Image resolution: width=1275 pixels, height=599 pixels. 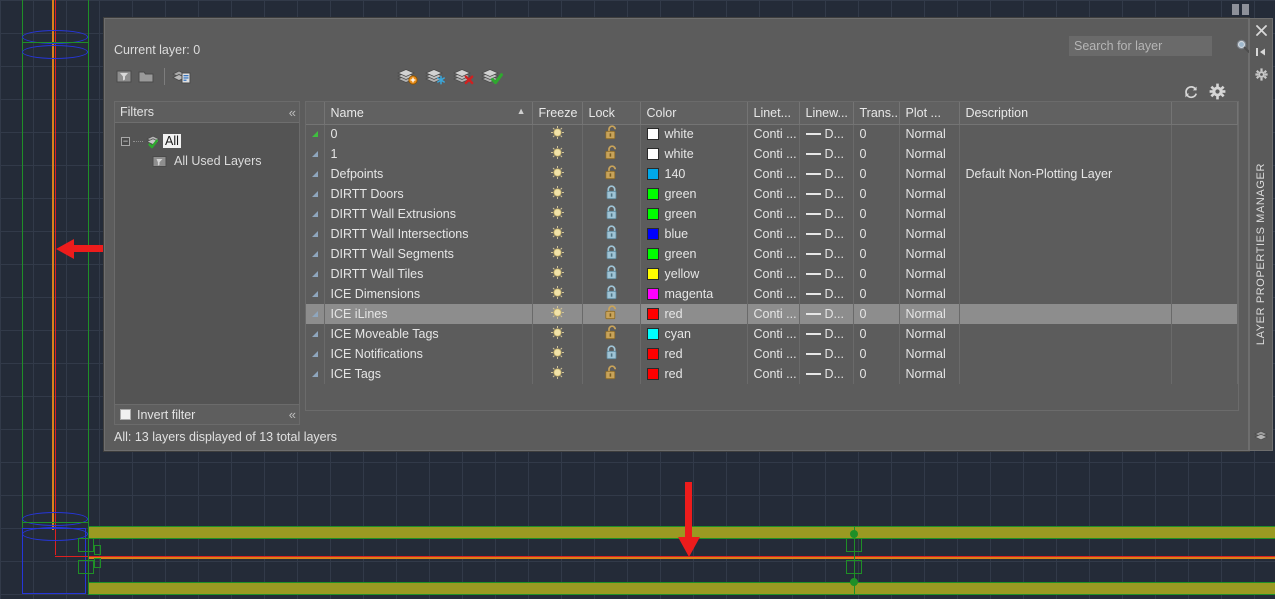 I want to click on new-group-filter-button, so click(x=147, y=76).